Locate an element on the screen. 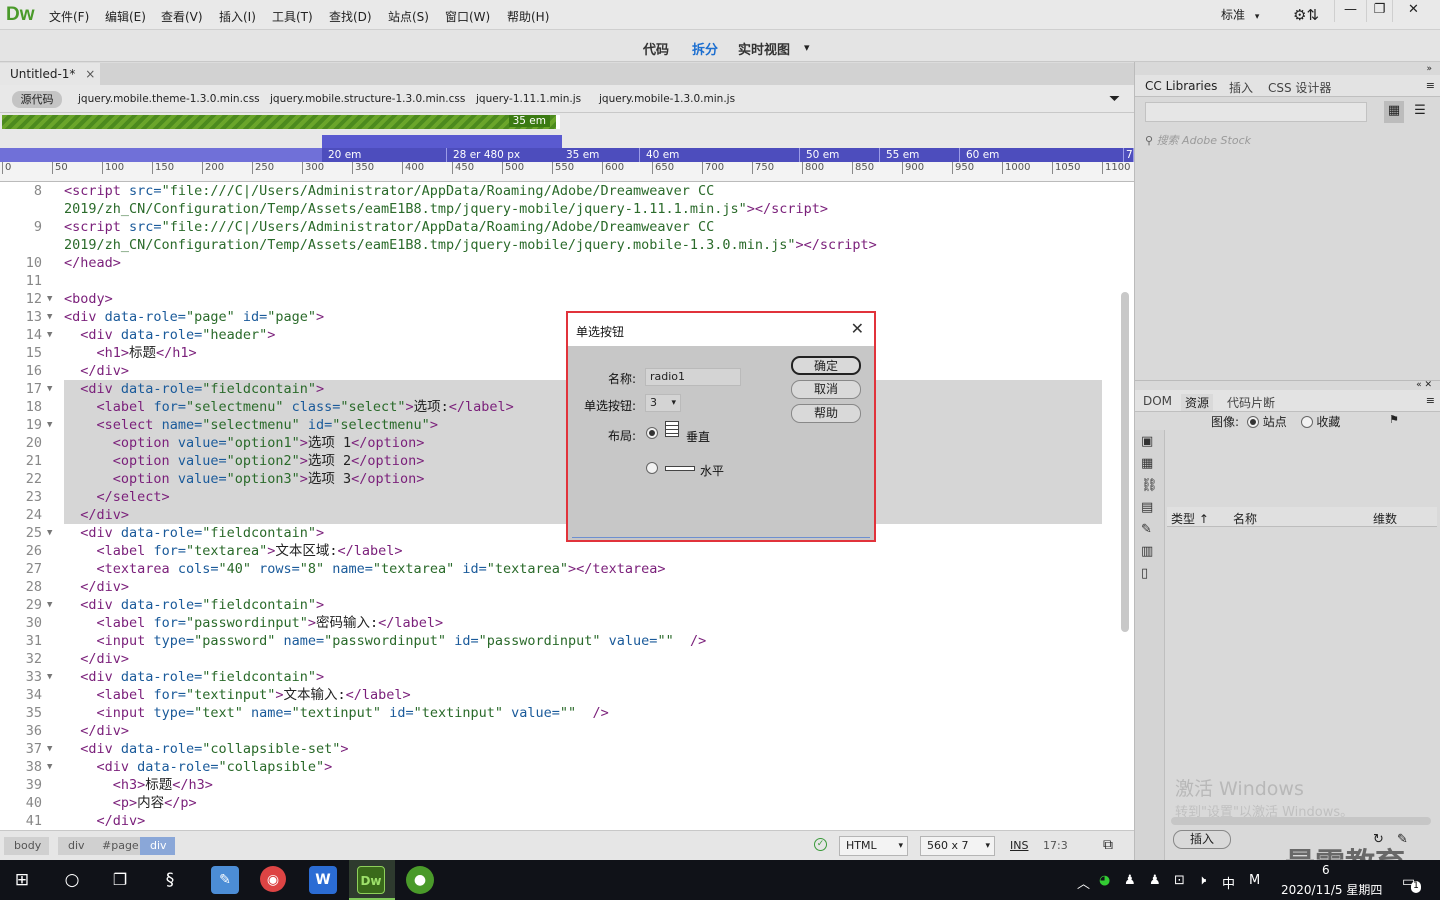  clock-time: 6 is located at coordinates (1326, 870).